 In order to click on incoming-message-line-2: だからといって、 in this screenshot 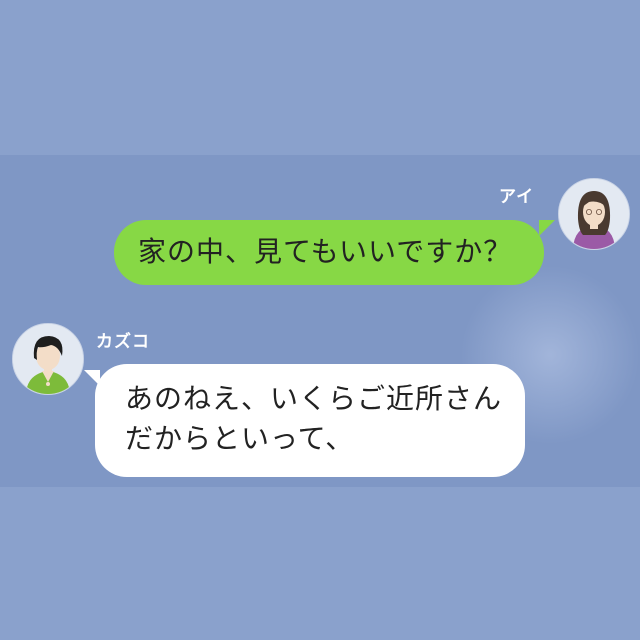, I will do `click(240, 438)`.